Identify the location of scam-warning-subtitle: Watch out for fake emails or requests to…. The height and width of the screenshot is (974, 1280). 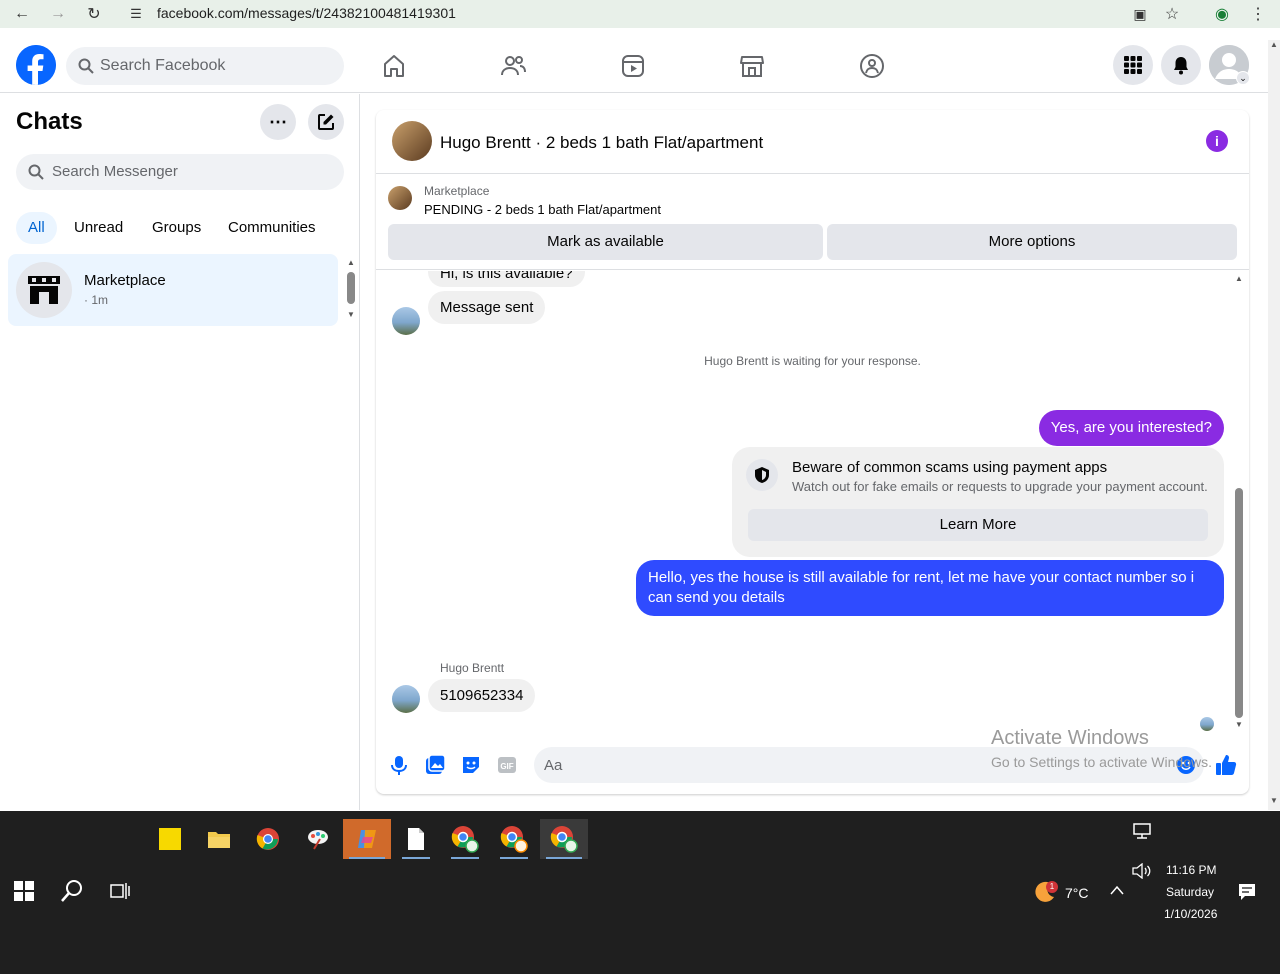
(1000, 486).